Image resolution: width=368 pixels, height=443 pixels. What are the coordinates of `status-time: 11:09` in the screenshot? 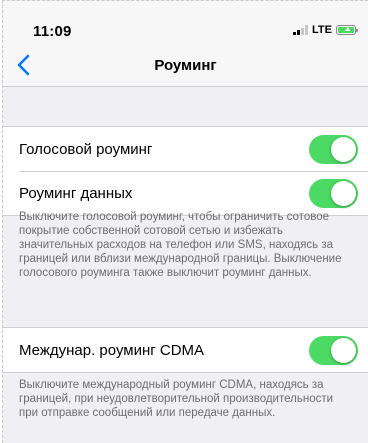 It's located at (52, 31).